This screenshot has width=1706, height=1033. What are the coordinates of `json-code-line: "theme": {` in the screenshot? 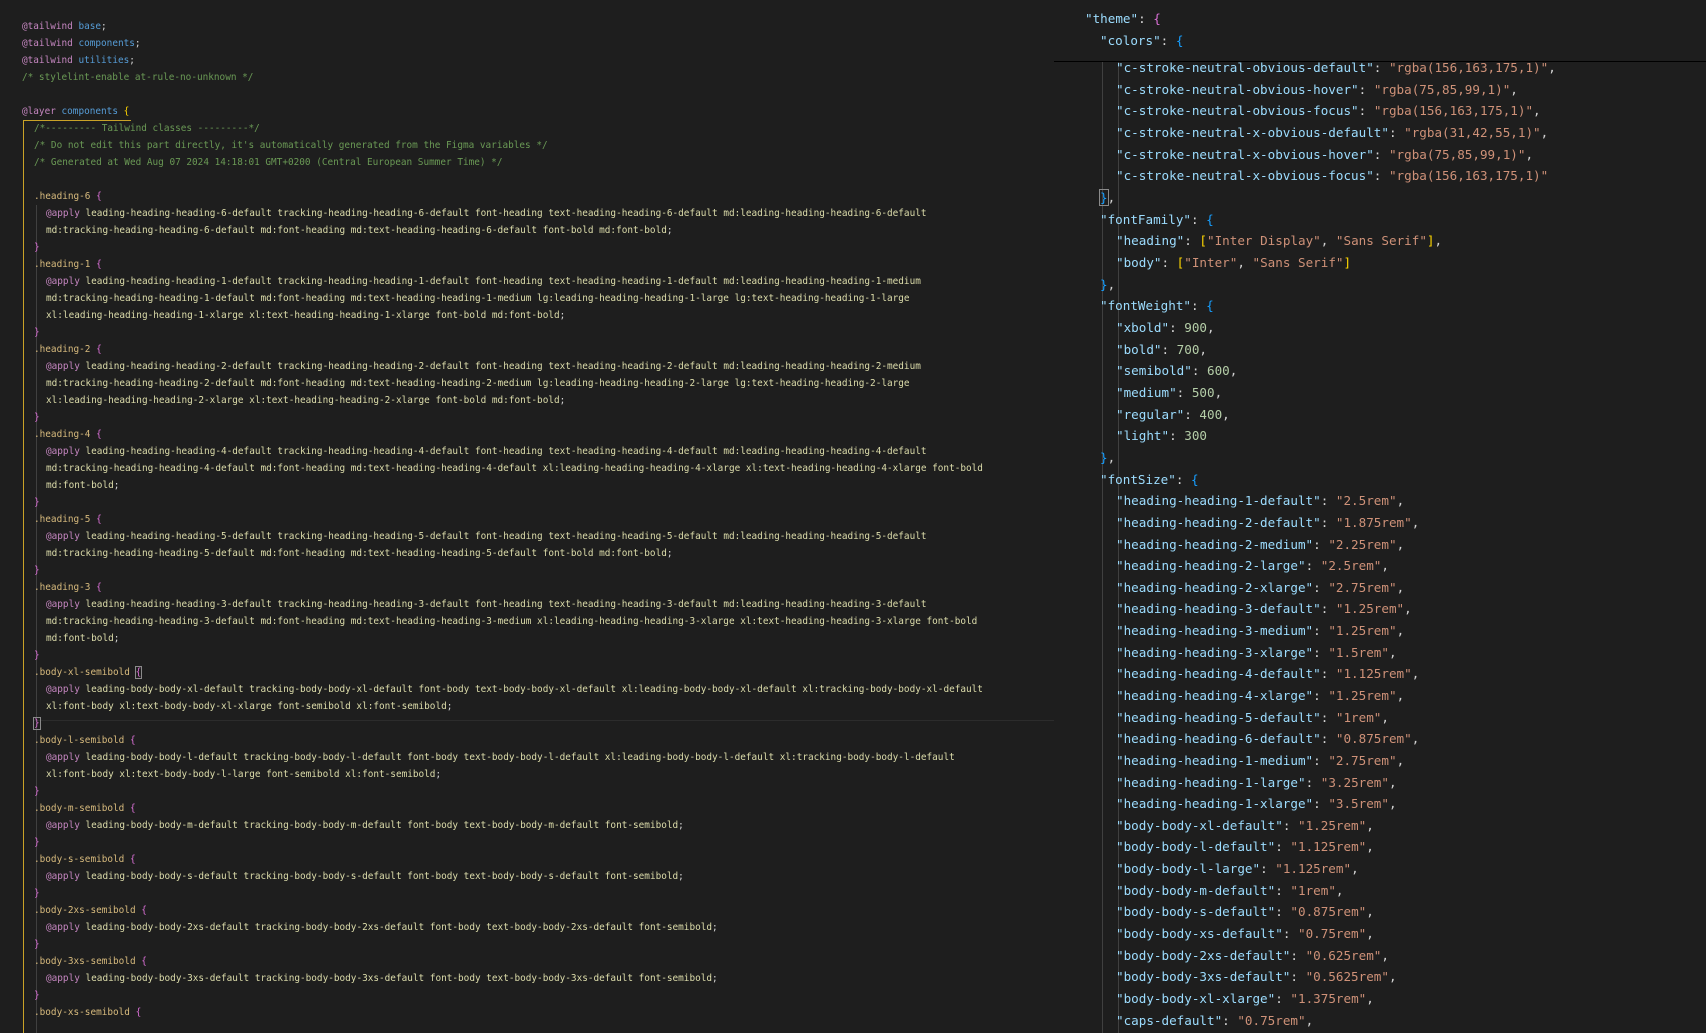 It's located at (1123, 19).